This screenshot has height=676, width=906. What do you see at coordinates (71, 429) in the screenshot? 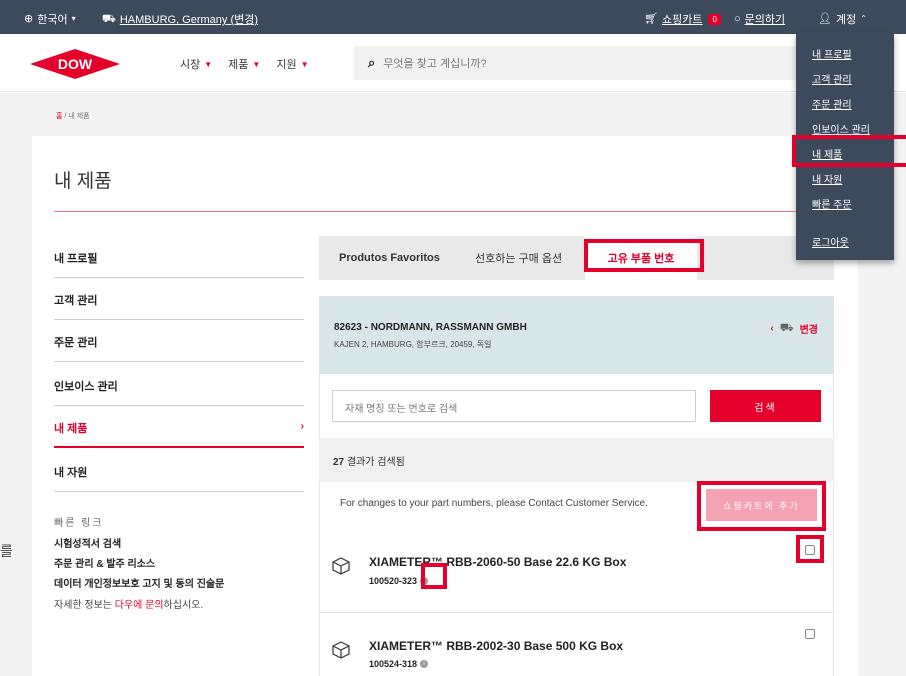
I see `sidebar-item-label: 내 제품` at bounding box center [71, 429].